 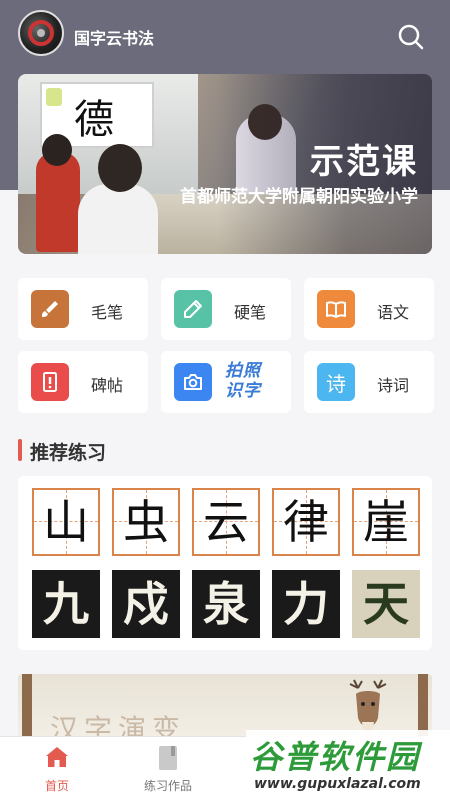 I want to click on practice-char-cell: 崖, so click(x=386, y=522).